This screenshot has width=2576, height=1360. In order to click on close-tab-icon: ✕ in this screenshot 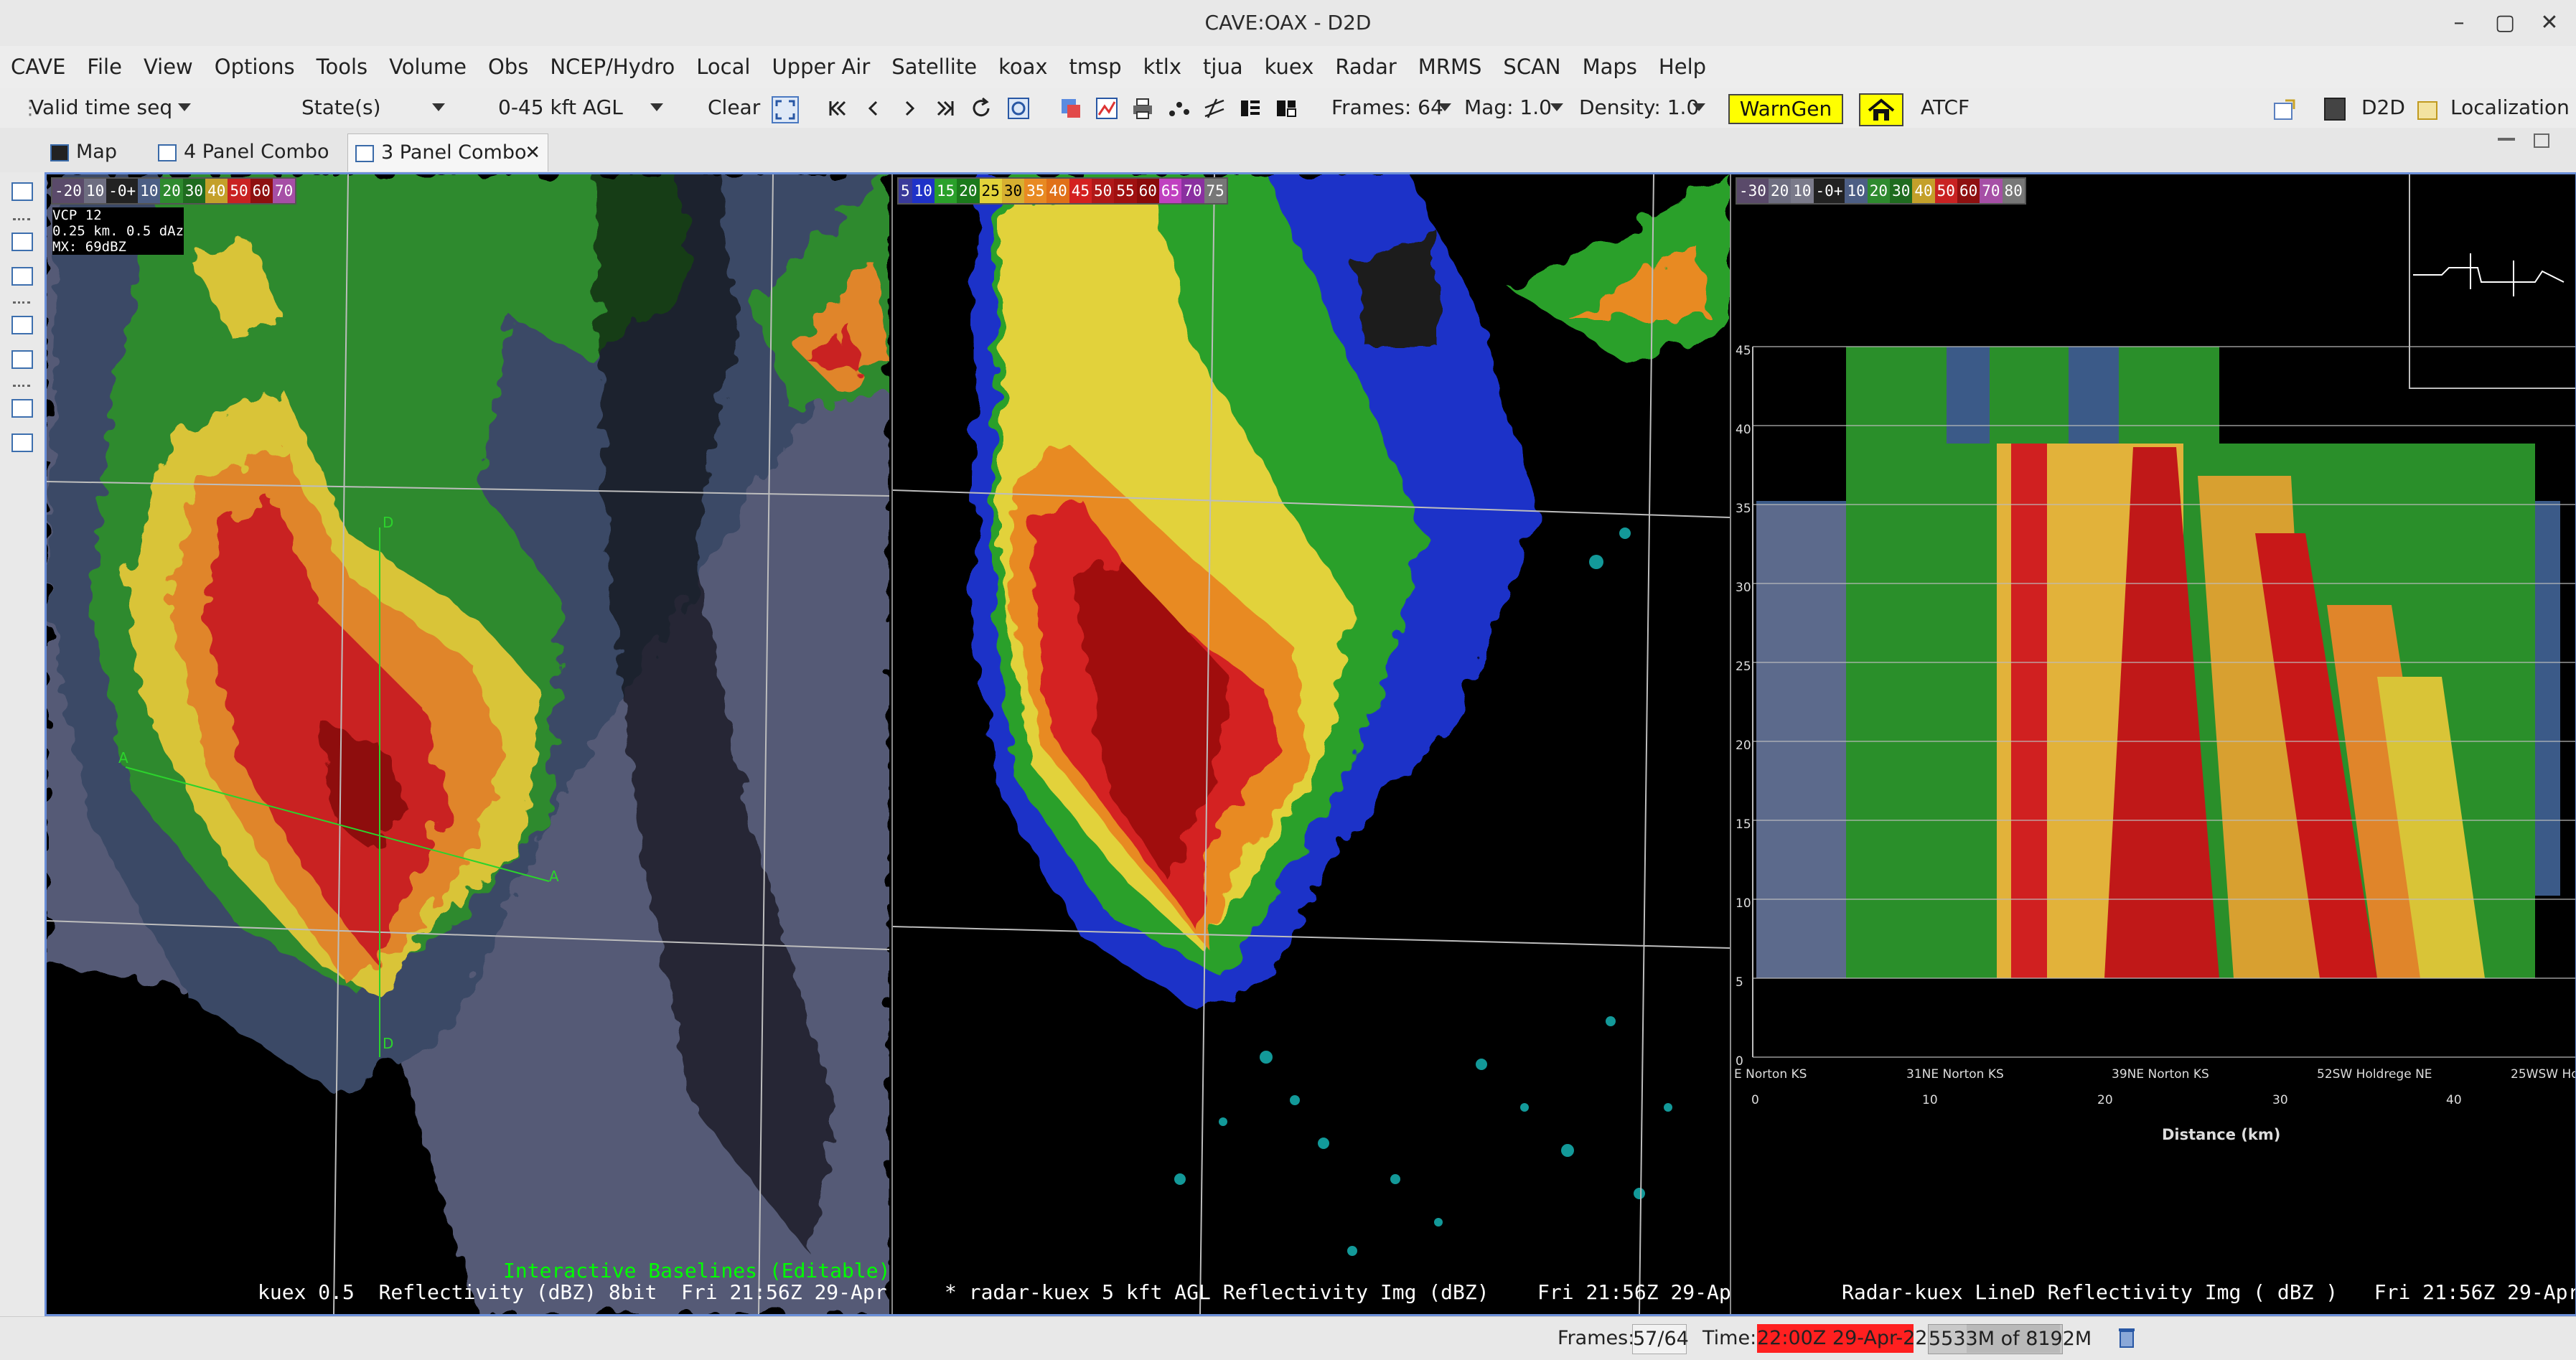, I will do `click(532, 153)`.